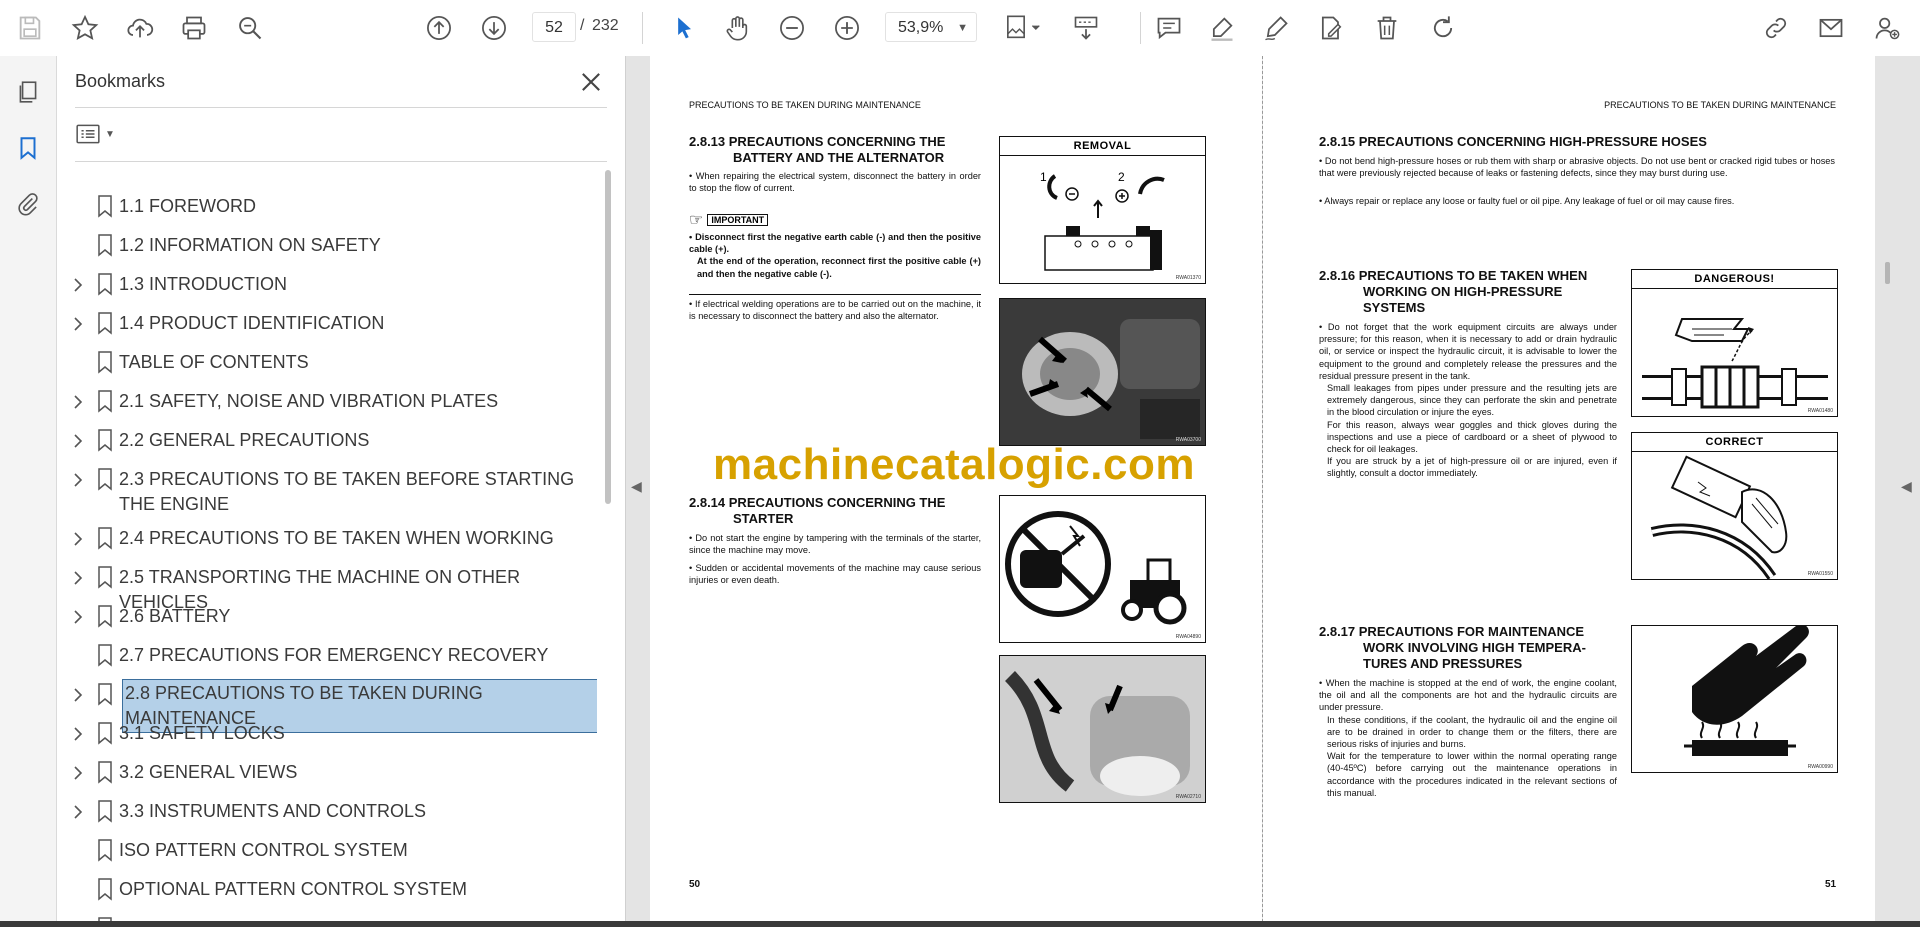 The image size is (1920, 927). What do you see at coordinates (954, 464) in the screenshot?
I see `watermark-text: machinecatalogic.com` at bounding box center [954, 464].